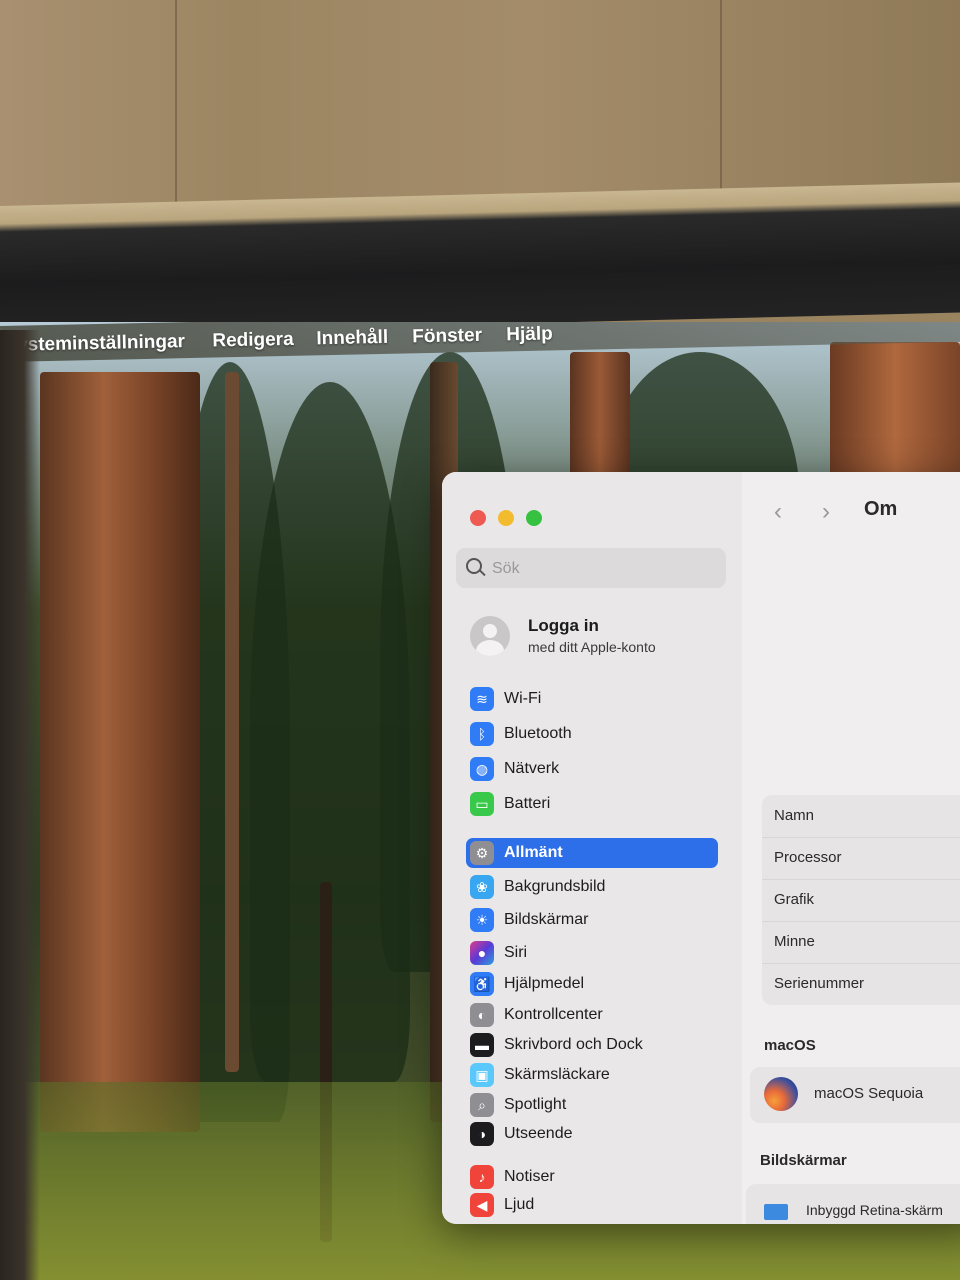  I want to click on info-row-minne: Minne, so click(861, 942).